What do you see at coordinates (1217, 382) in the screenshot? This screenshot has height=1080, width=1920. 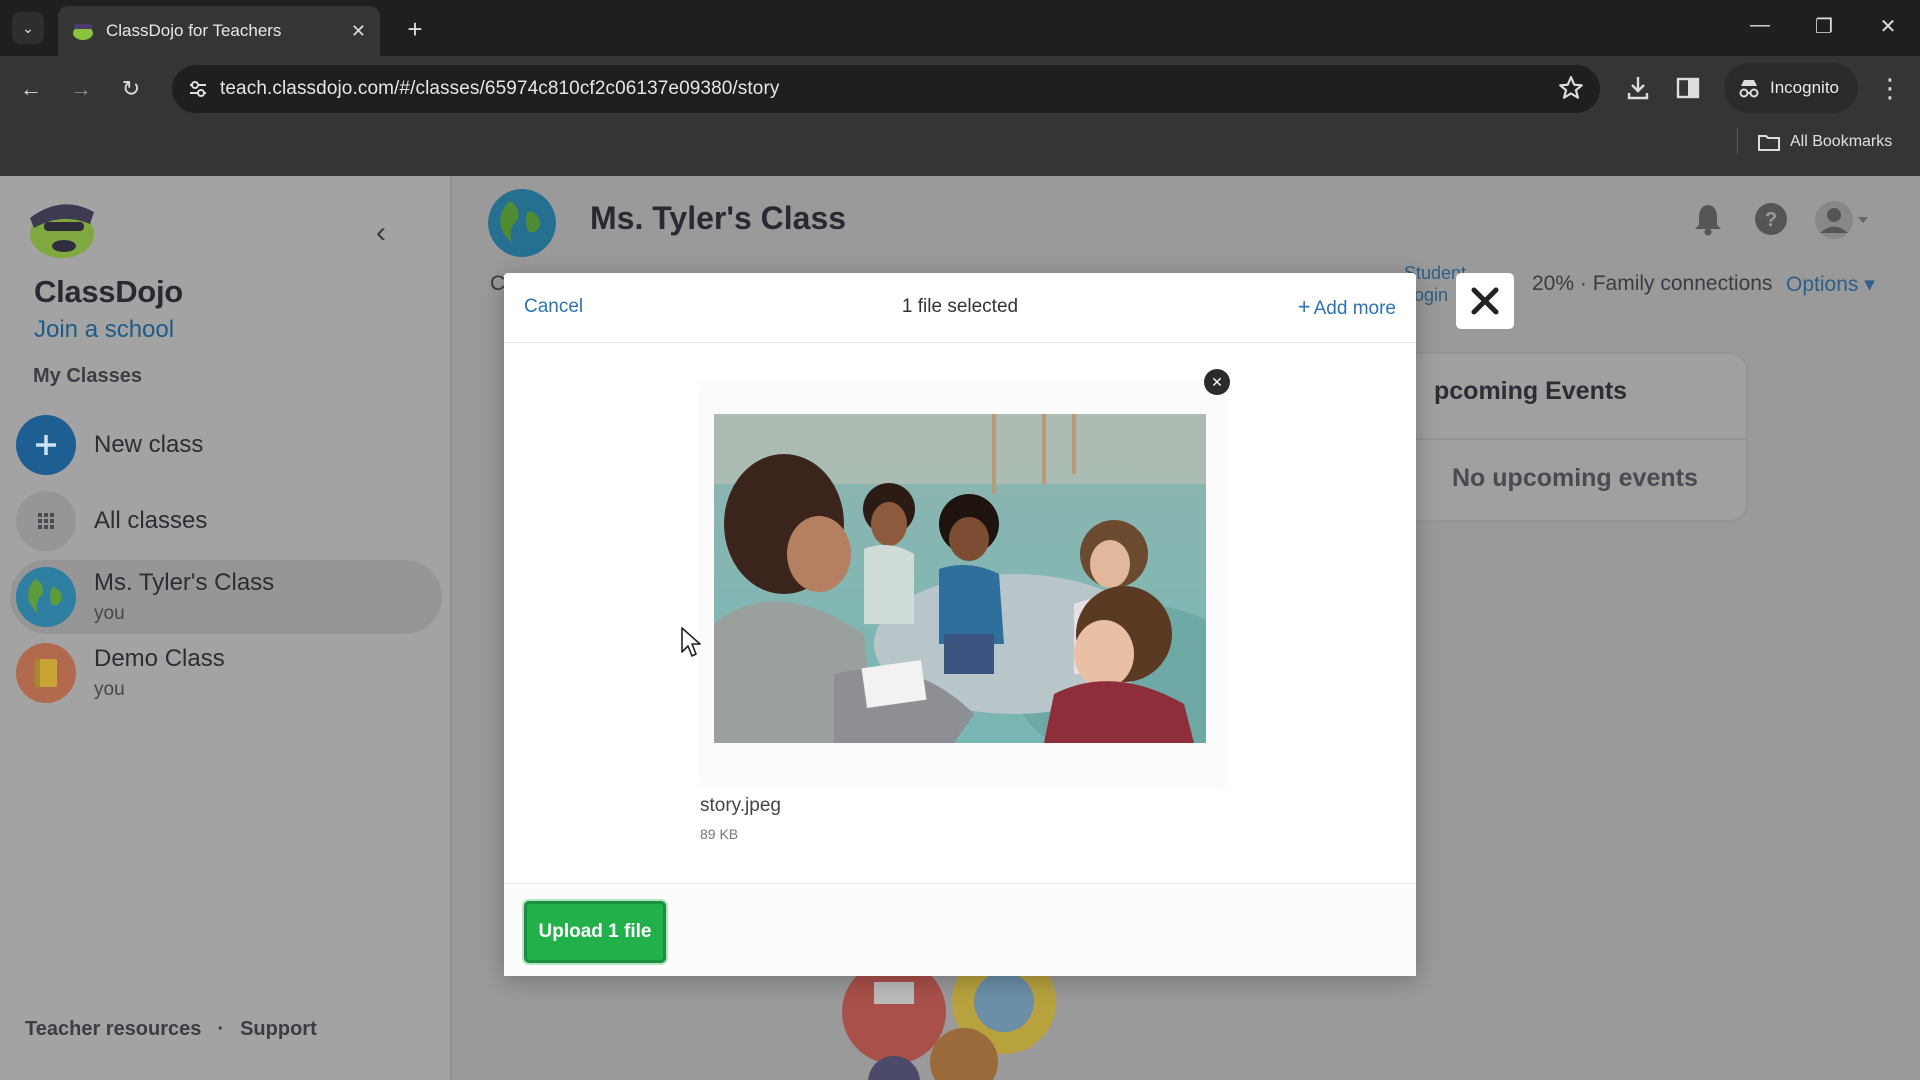 I see `remove-file-icon: ✕` at bounding box center [1217, 382].